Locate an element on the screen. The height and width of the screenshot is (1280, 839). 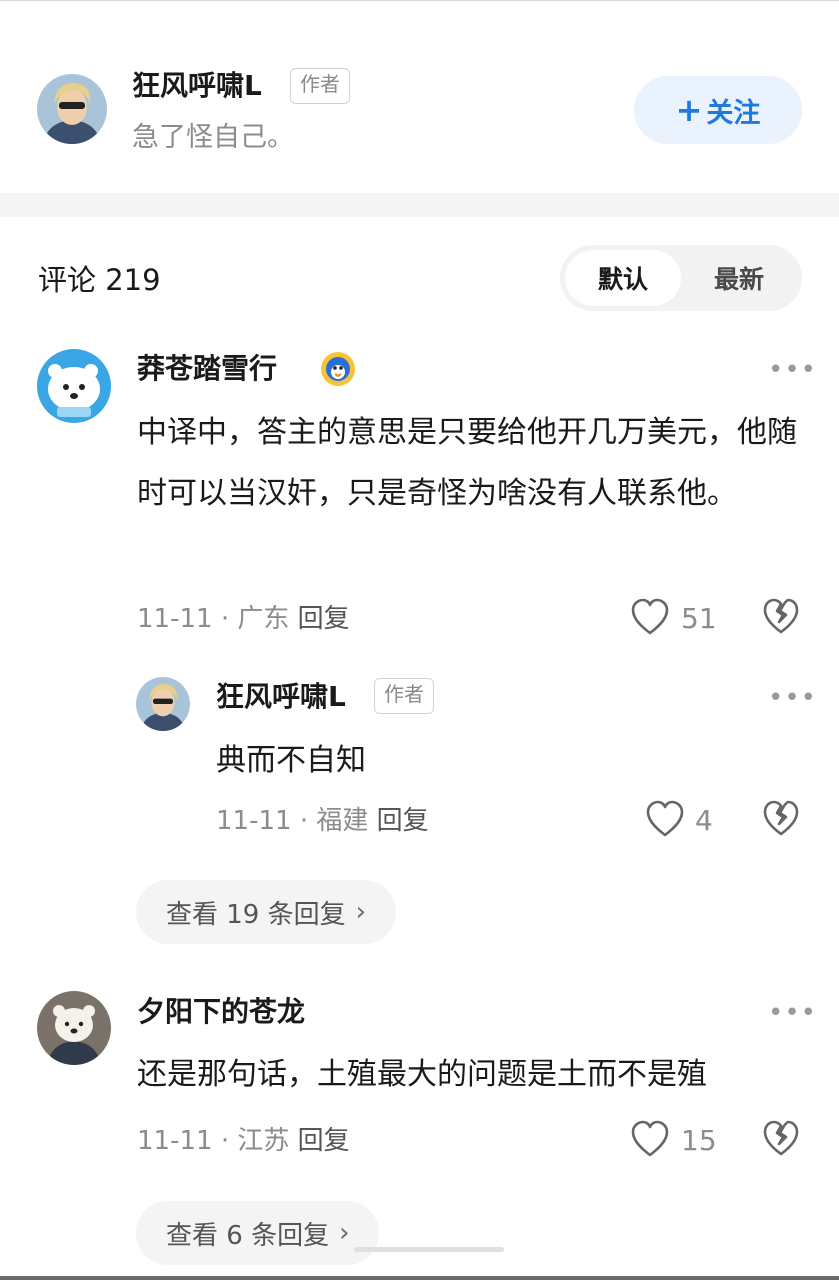
section-divider is located at coordinates (419, 205).